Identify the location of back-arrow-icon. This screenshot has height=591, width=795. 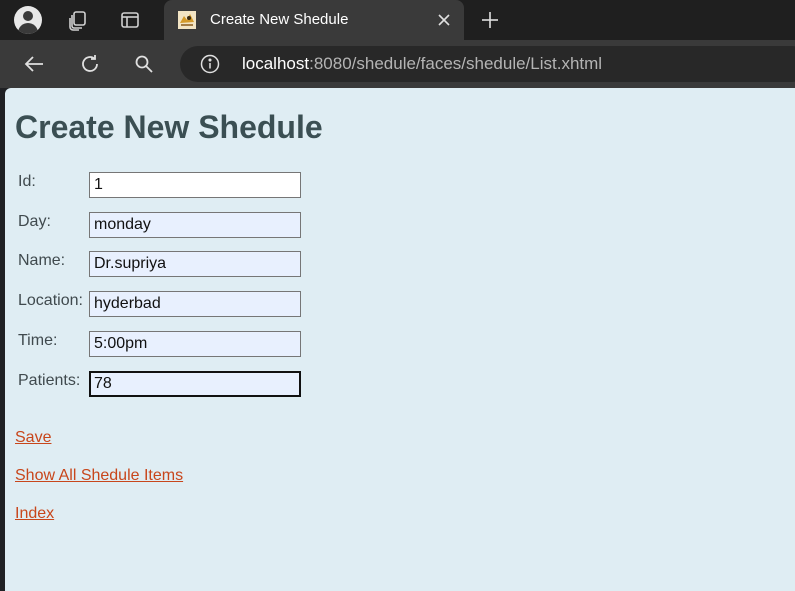
(34, 64).